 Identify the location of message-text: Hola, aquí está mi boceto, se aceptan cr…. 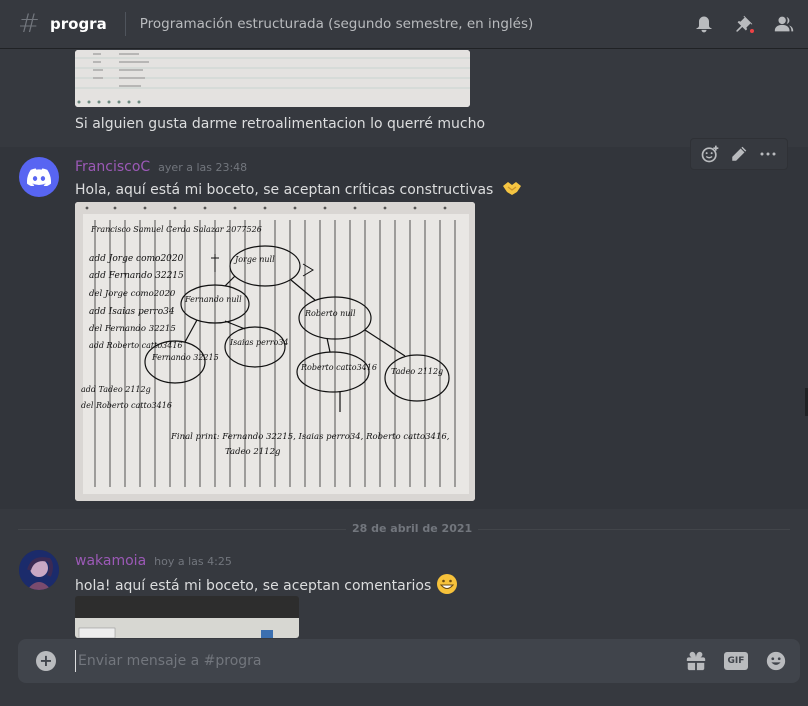
(298, 190).